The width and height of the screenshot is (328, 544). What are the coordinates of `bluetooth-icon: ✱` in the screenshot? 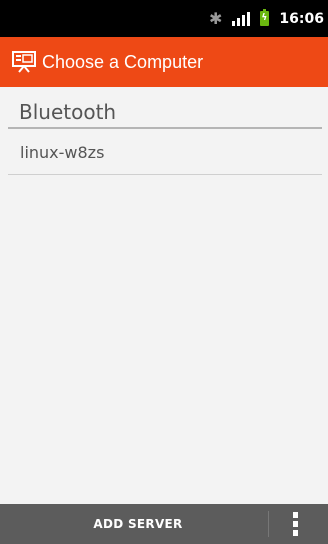 It's located at (216, 18).